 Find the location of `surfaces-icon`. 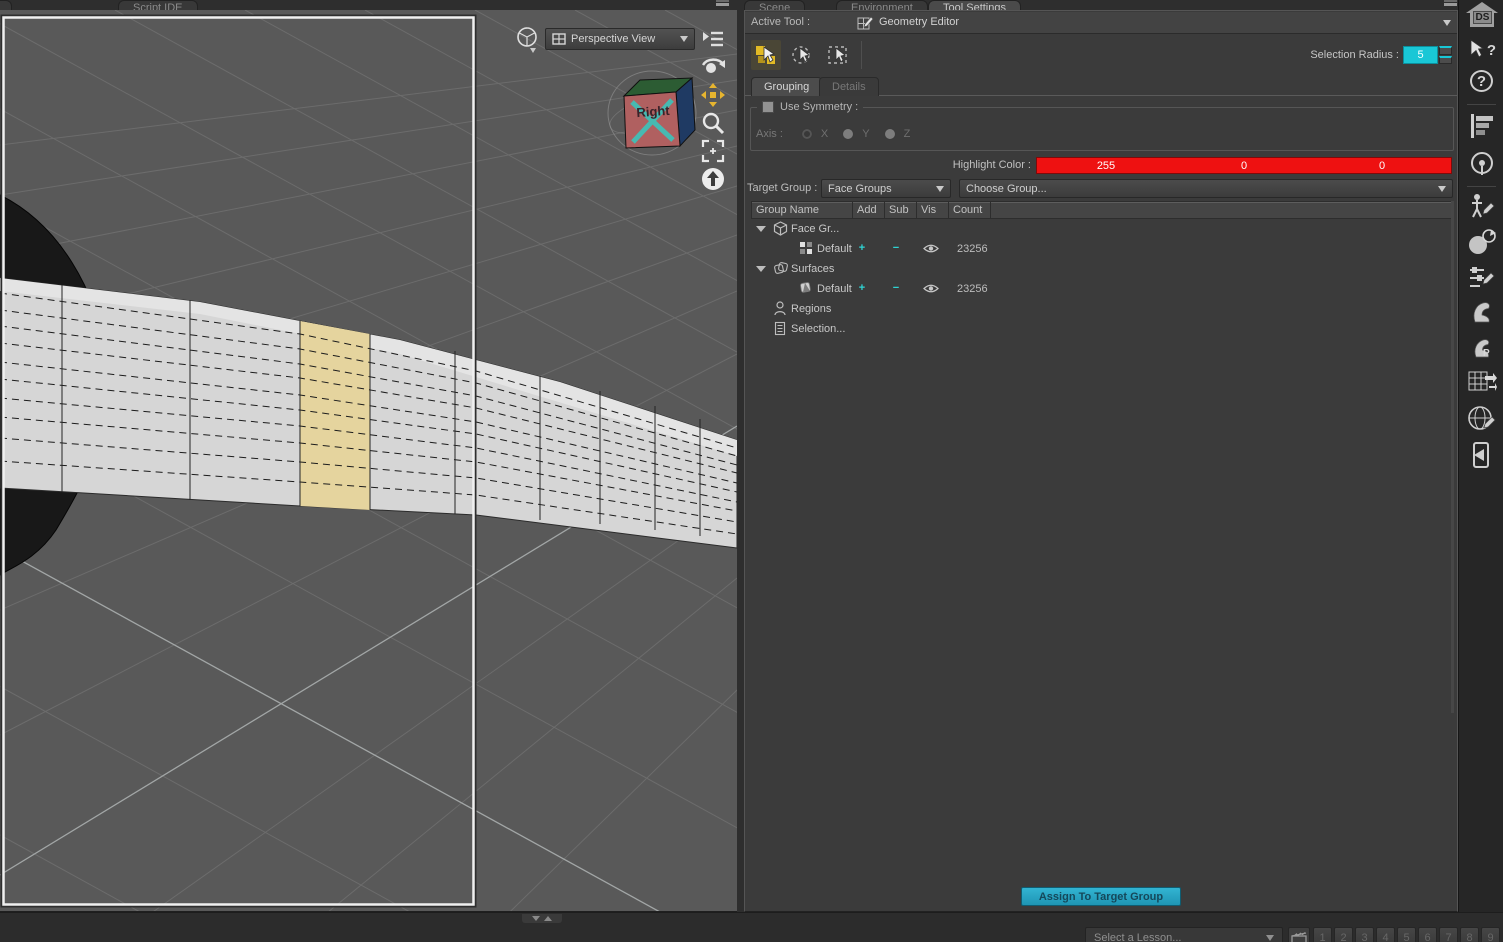

surfaces-icon is located at coordinates (781, 268).